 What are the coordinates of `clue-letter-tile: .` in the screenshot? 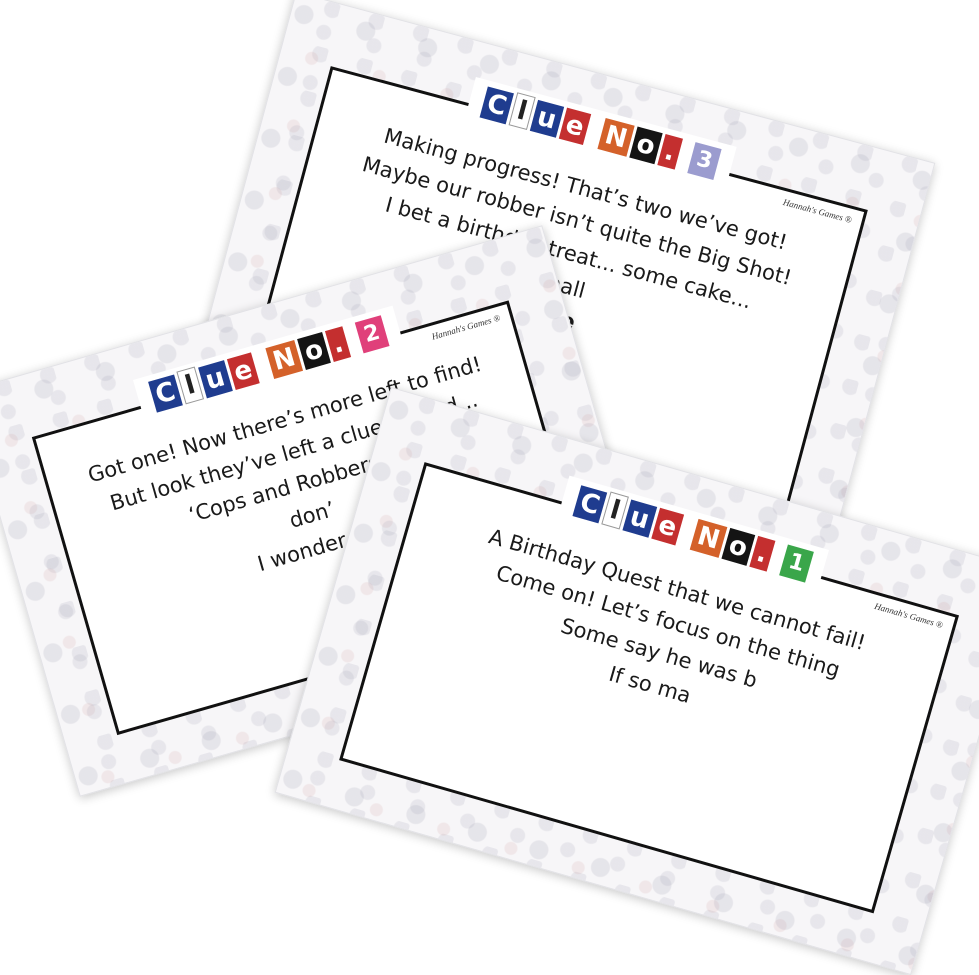 It's located at (670, 152).